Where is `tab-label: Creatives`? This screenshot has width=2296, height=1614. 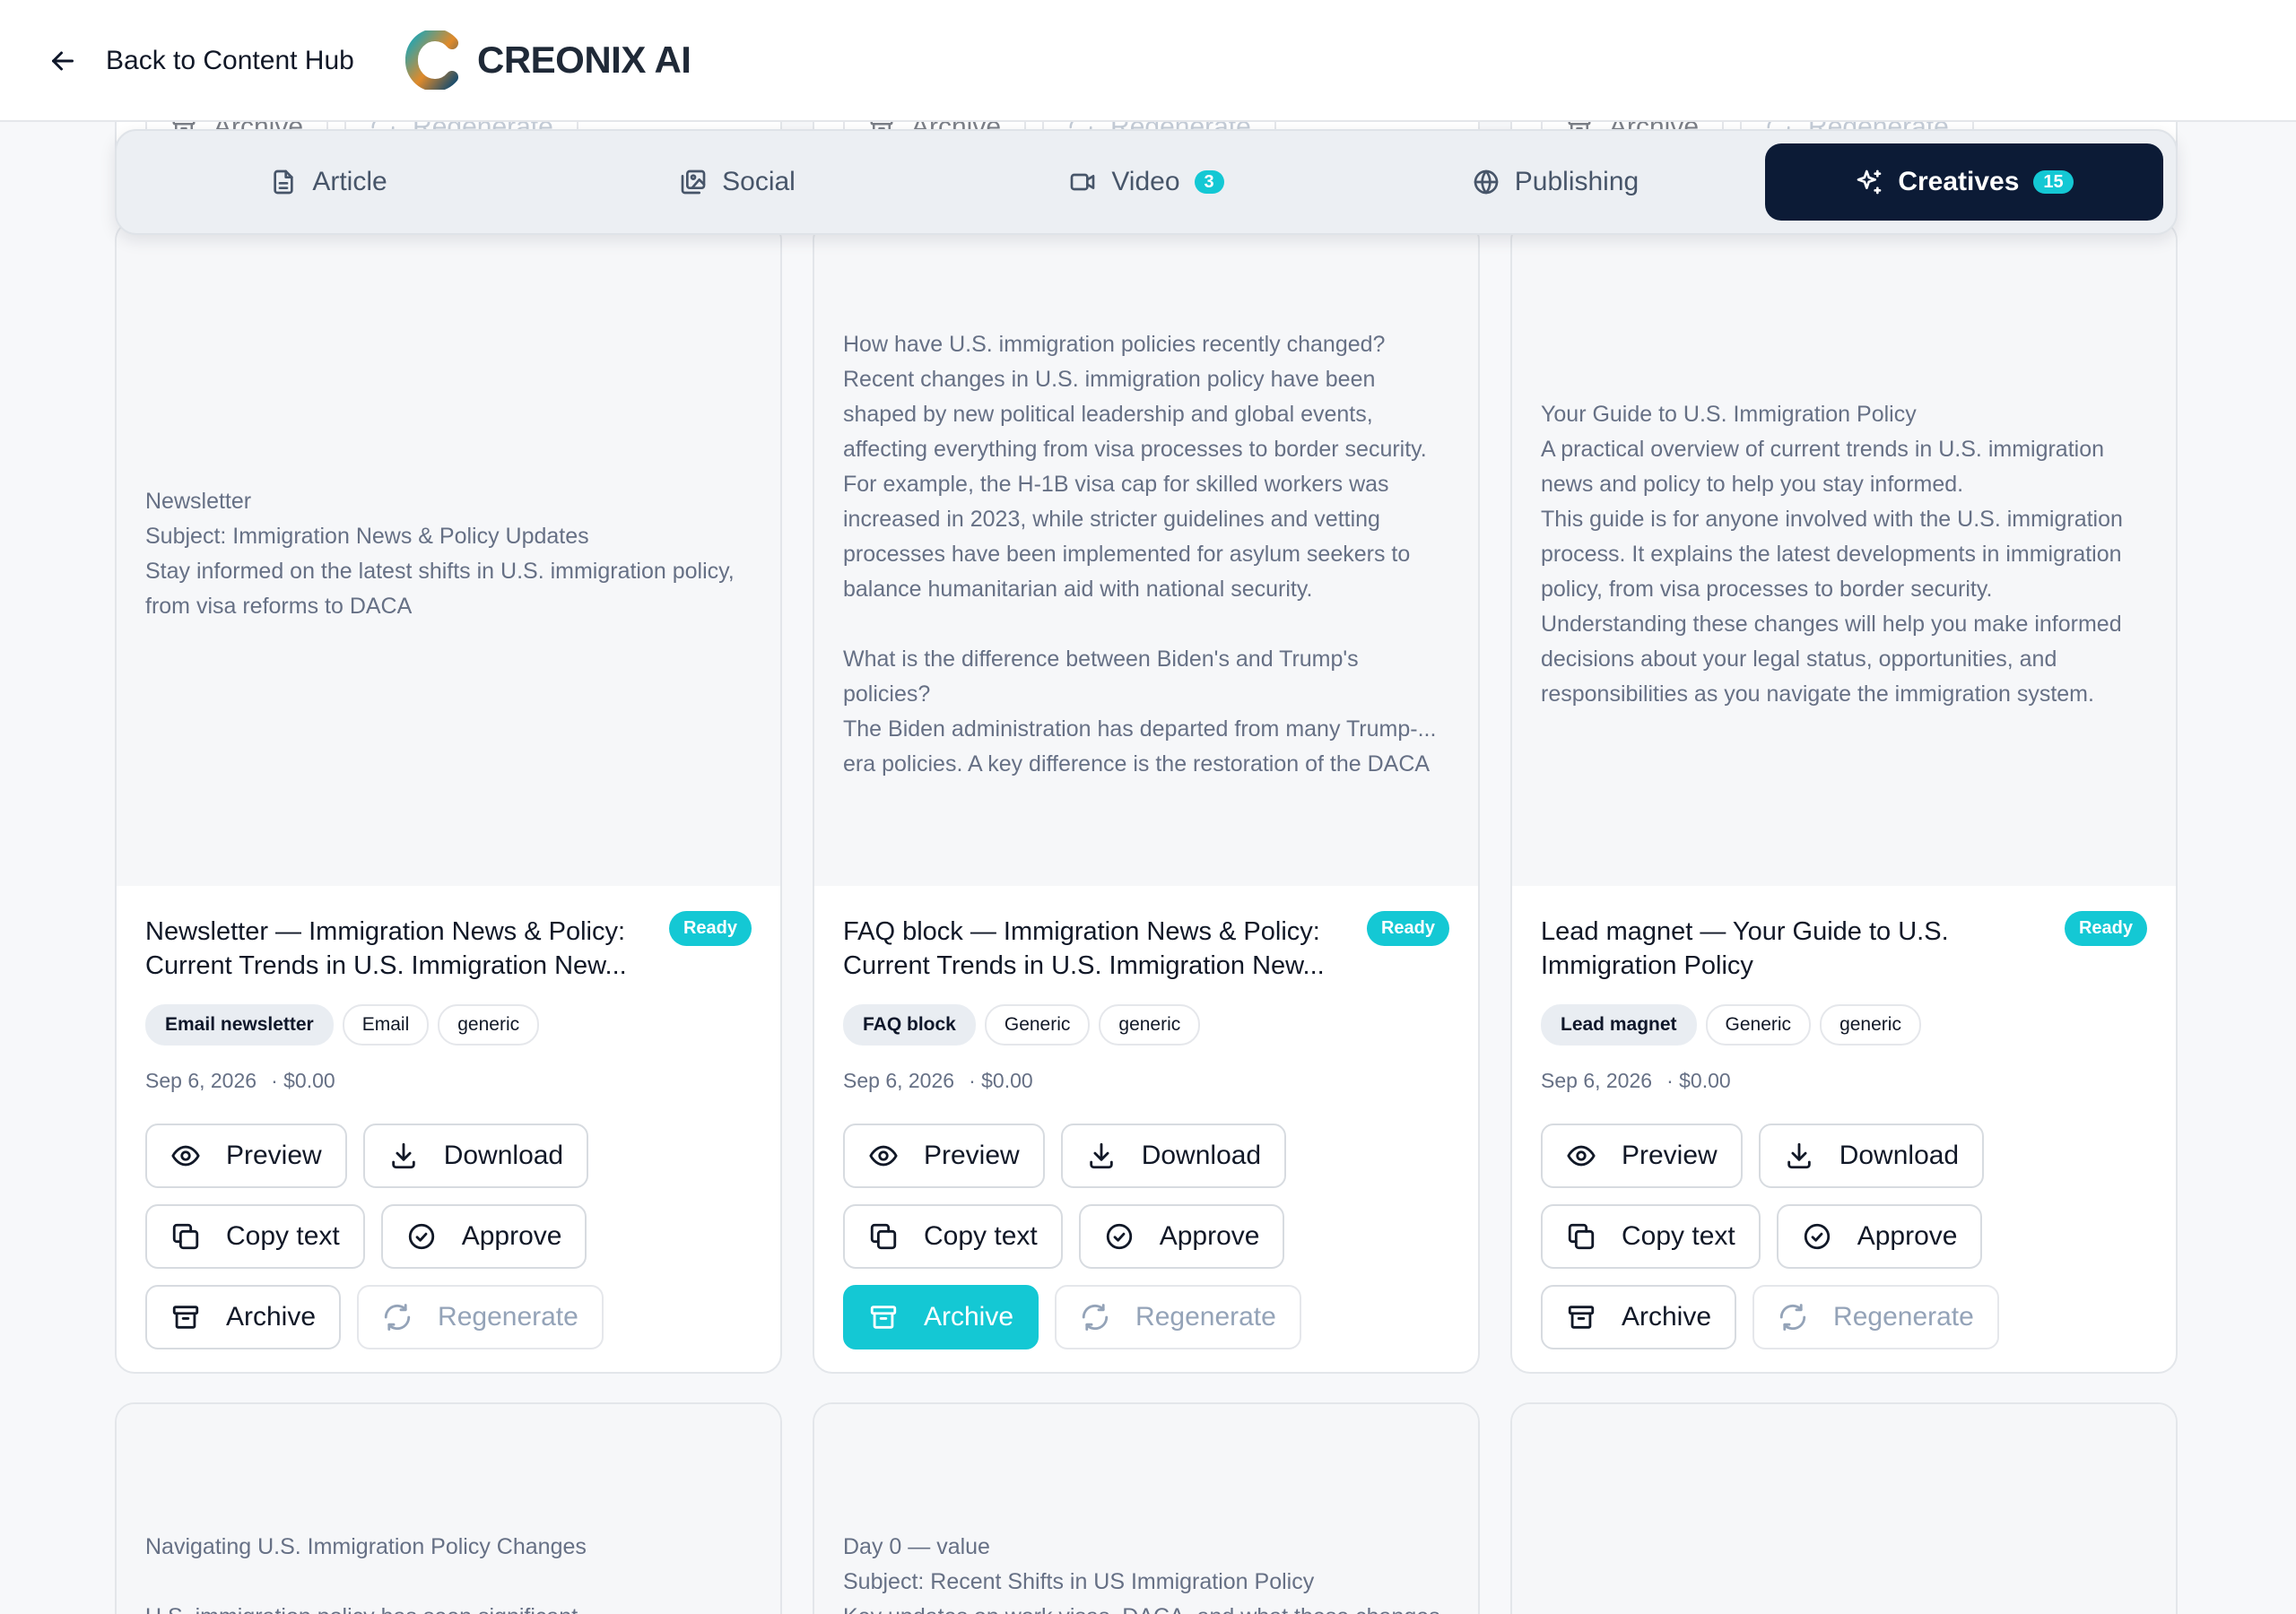 tab-label: Creatives is located at coordinates (1959, 181).